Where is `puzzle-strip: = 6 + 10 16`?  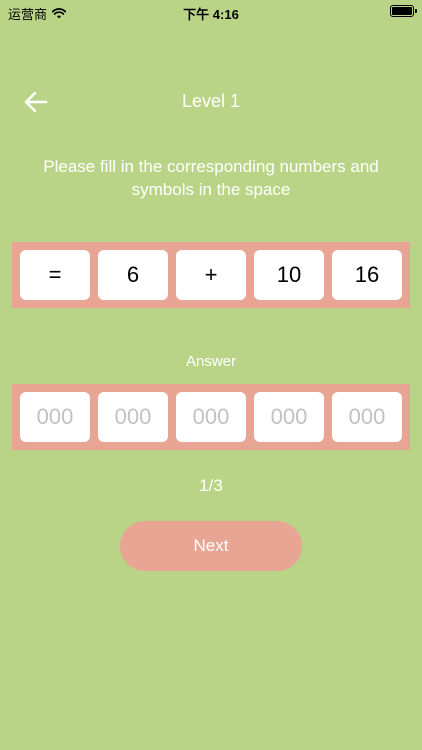
puzzle-strip: = 6 + 10 16 is located at coordinates (211, 275).